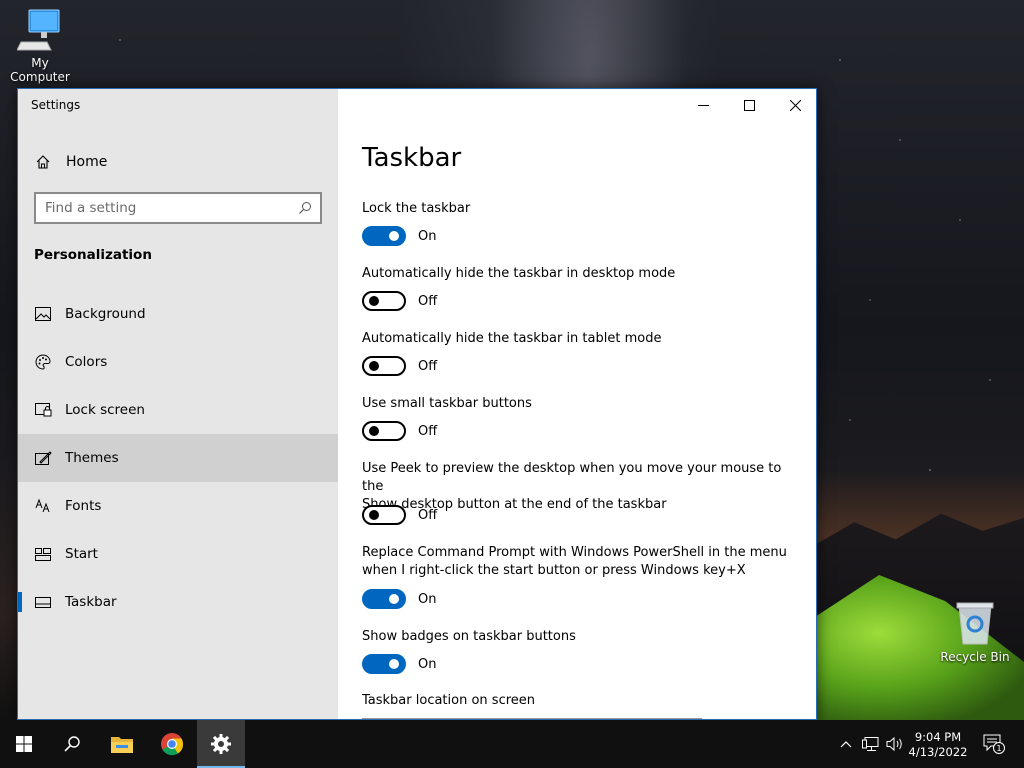 The width and height of the screenshot is (1024, 768). Describe the element at coordinates (384, 301) in the screenshot. I see `autohide-desktop-toggle` at that location.